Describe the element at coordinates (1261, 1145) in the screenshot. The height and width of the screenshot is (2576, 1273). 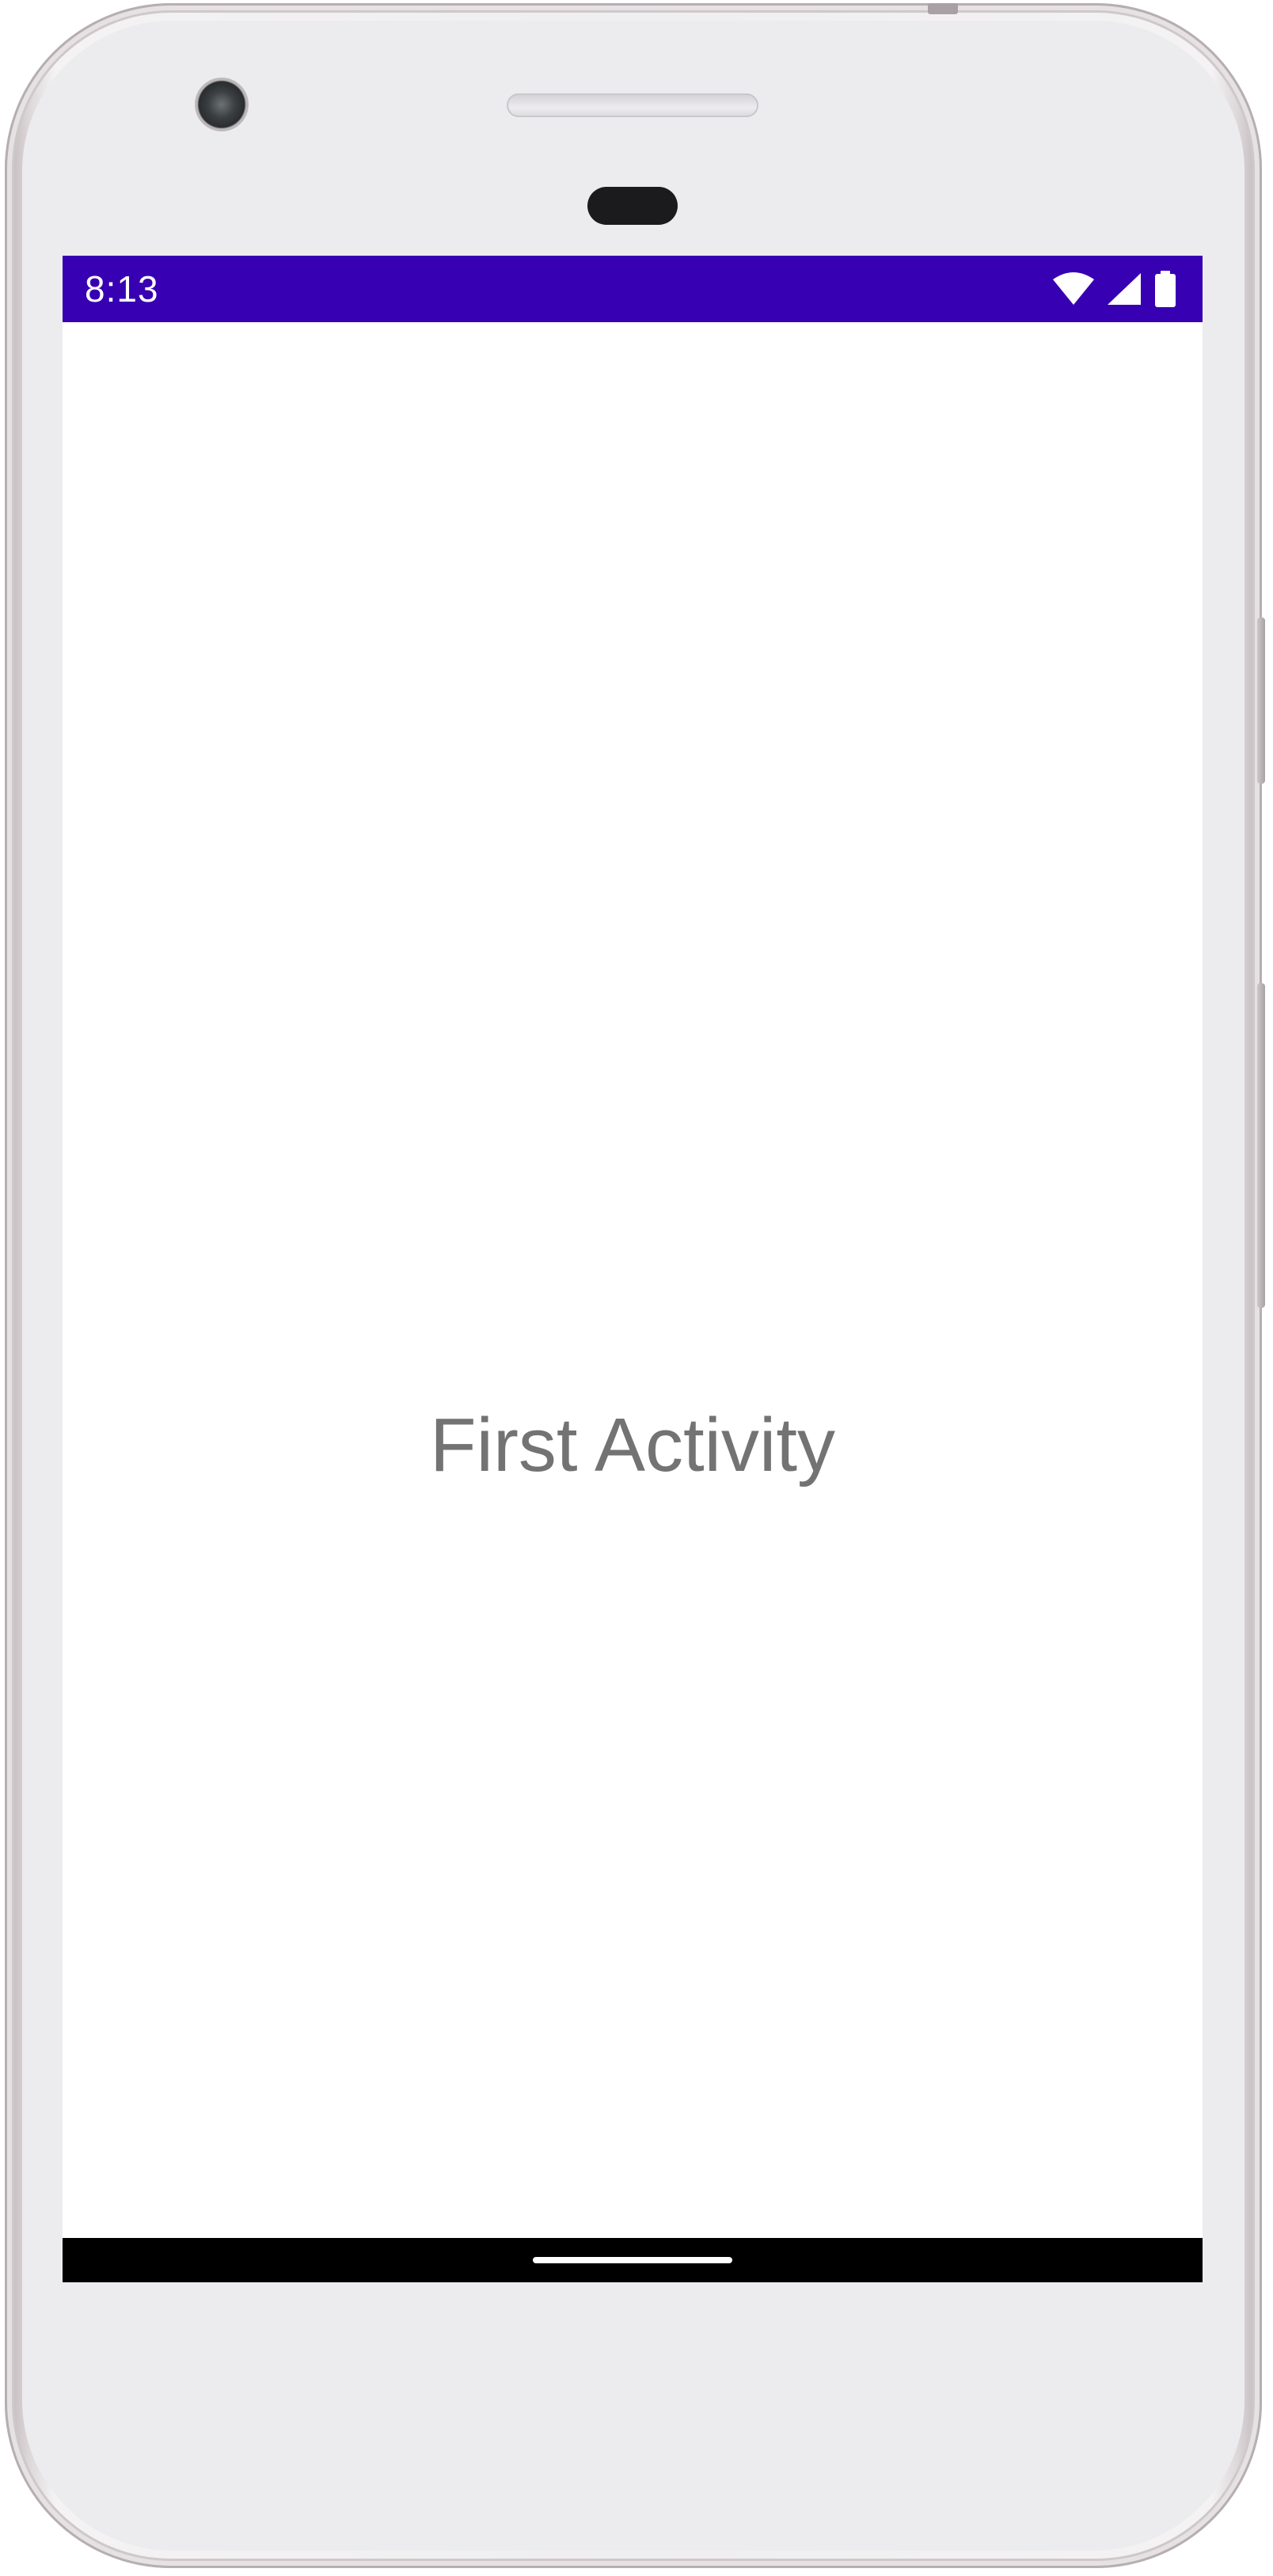
I see `volume-button` at that location.